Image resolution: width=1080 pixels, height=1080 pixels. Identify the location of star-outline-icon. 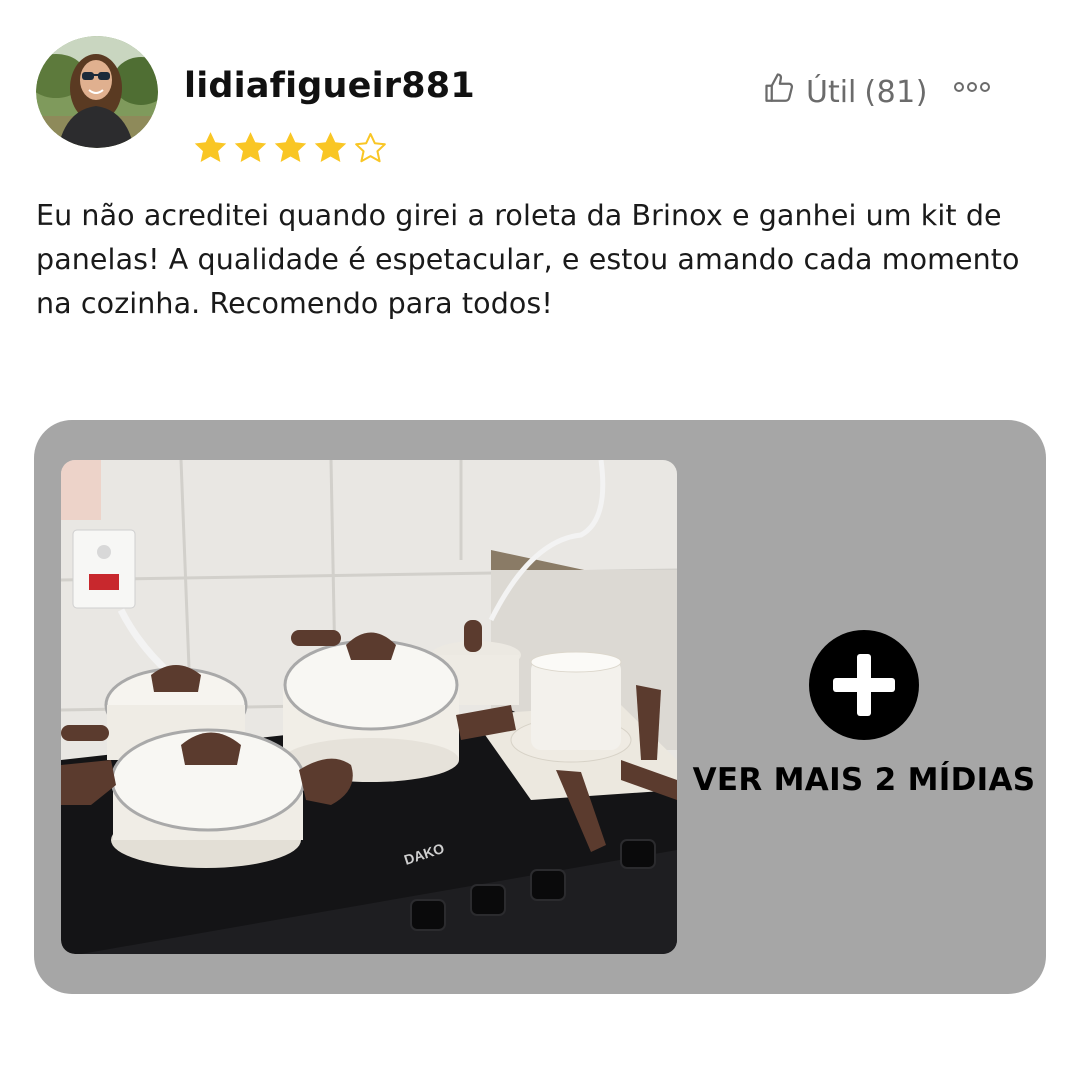
(370, 148).